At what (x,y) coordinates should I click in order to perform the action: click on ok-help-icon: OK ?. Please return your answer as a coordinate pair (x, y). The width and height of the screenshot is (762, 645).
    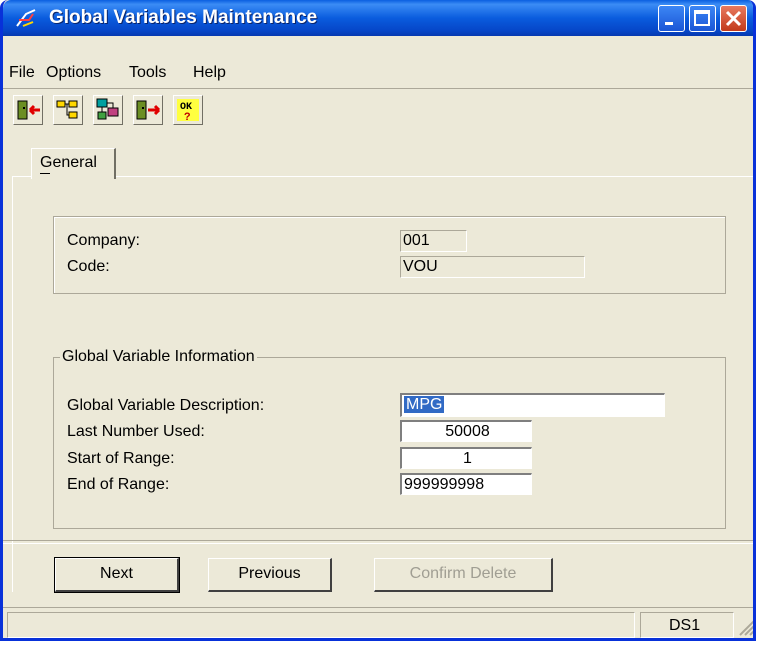
    Looking at the image, I should click on (188, 111).